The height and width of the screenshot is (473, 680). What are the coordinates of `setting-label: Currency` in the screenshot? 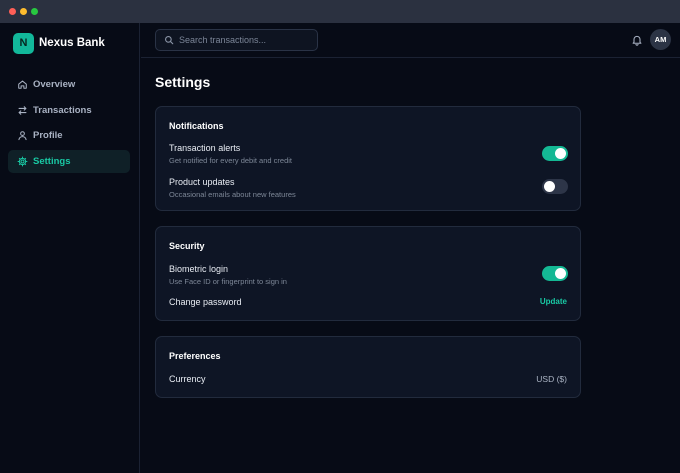 It's located at (187, 379).